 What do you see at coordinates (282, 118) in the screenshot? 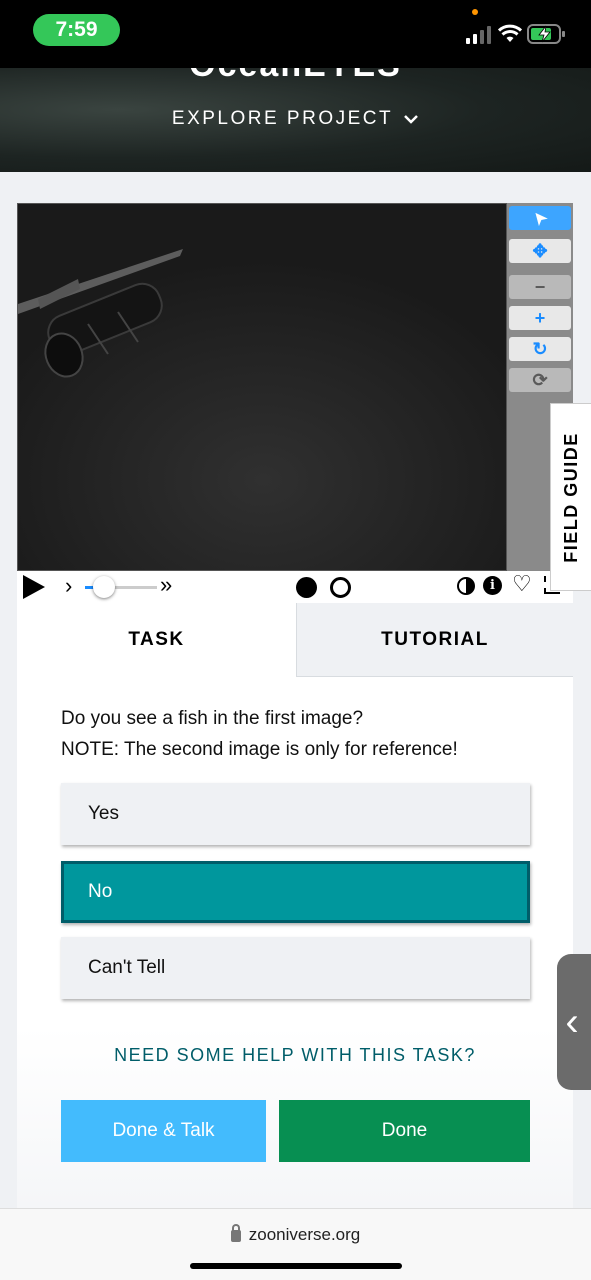
I see `explore-project-label: EXPLORE PROJECT` at bounding box center [282, 118].